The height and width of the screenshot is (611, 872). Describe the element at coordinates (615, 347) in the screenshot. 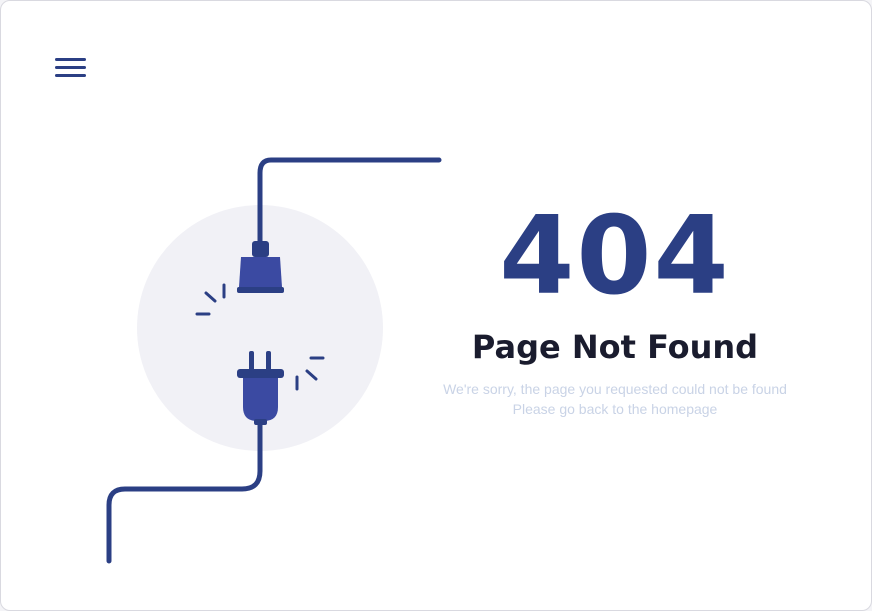

I see `page-title: Page Not Found` at that location.